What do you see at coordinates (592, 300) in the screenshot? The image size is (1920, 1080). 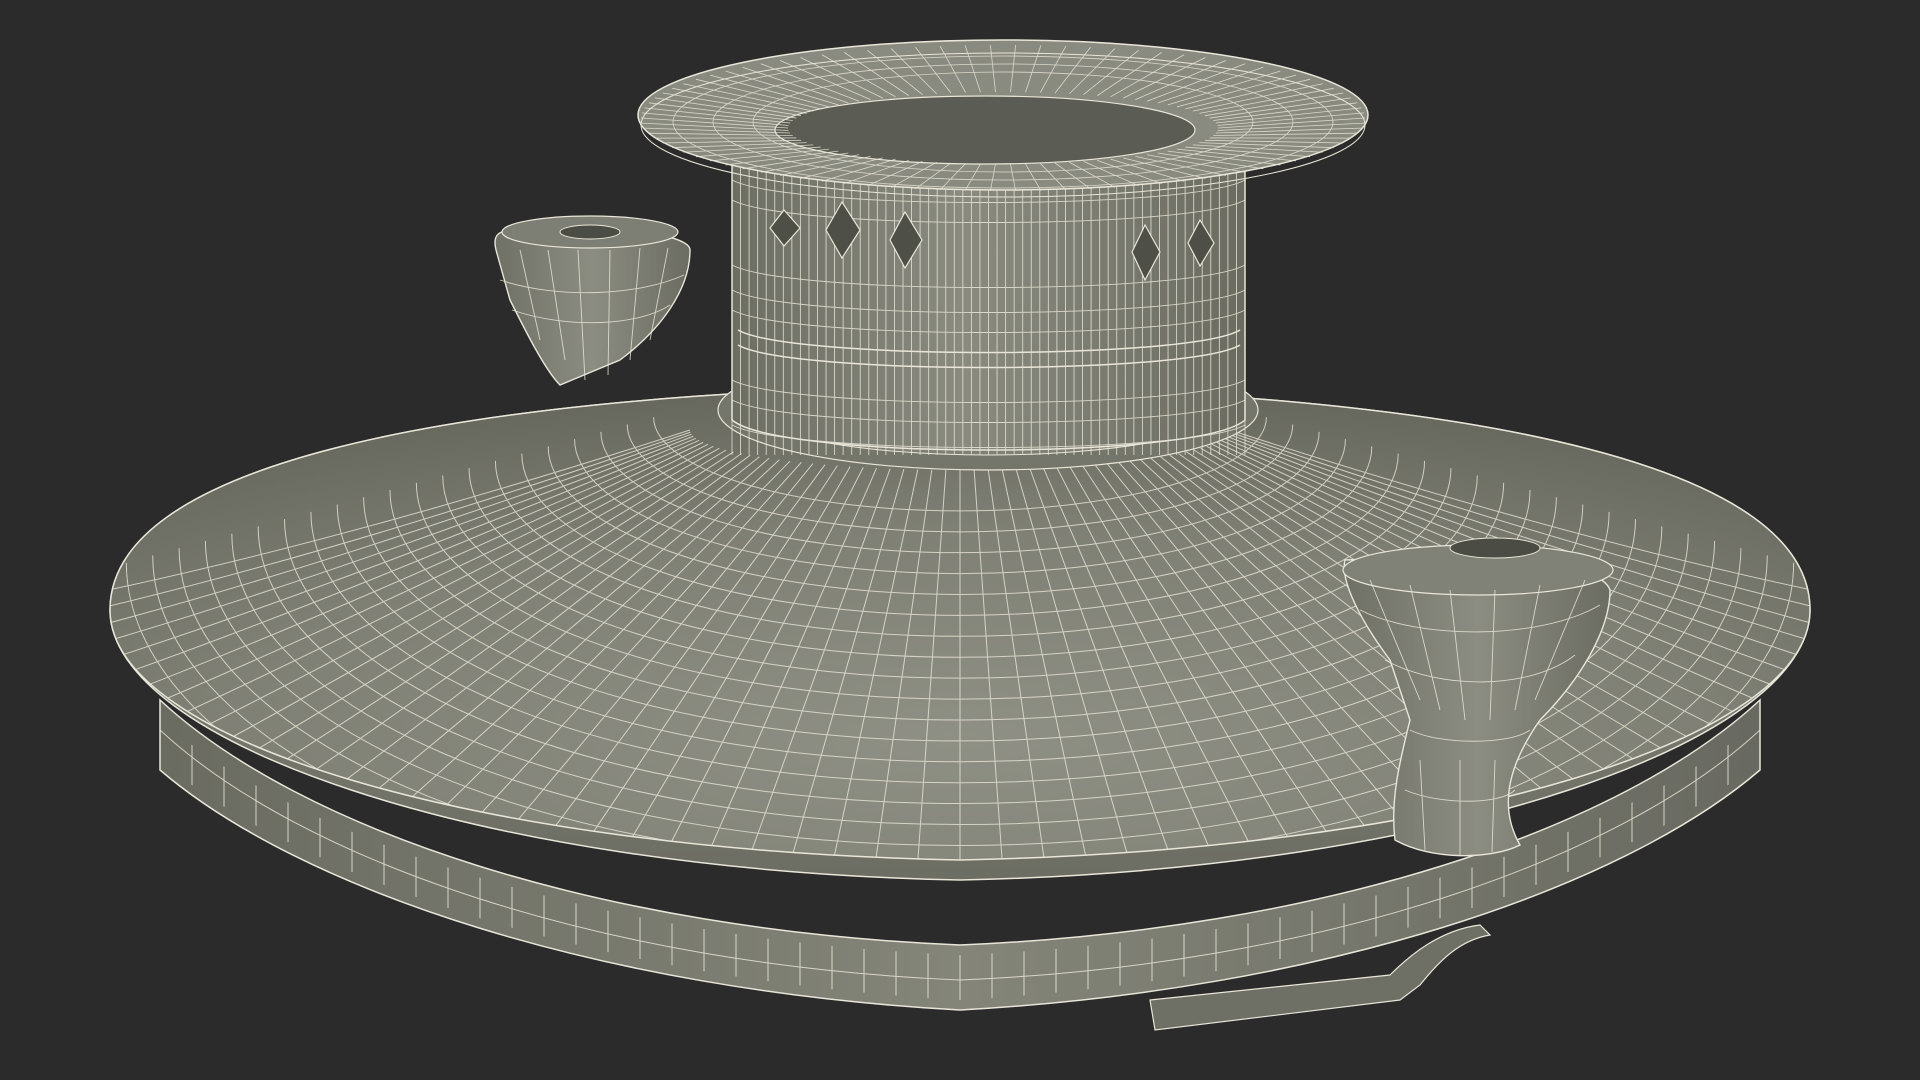 I see `left-knob` at bounding box center [592, 300].